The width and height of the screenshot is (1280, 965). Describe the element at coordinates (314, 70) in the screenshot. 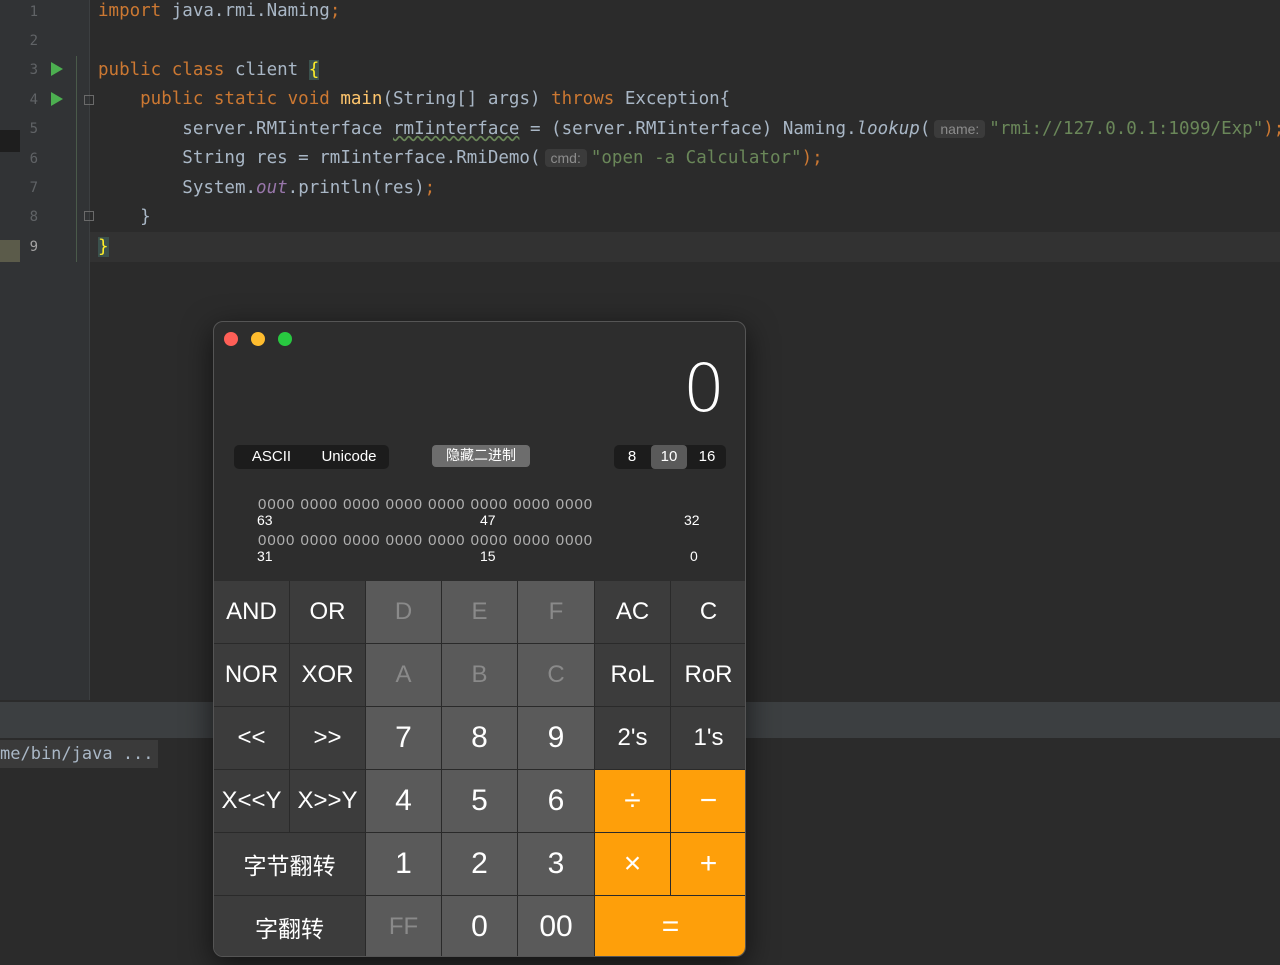

I see `code-token: {` at that location.